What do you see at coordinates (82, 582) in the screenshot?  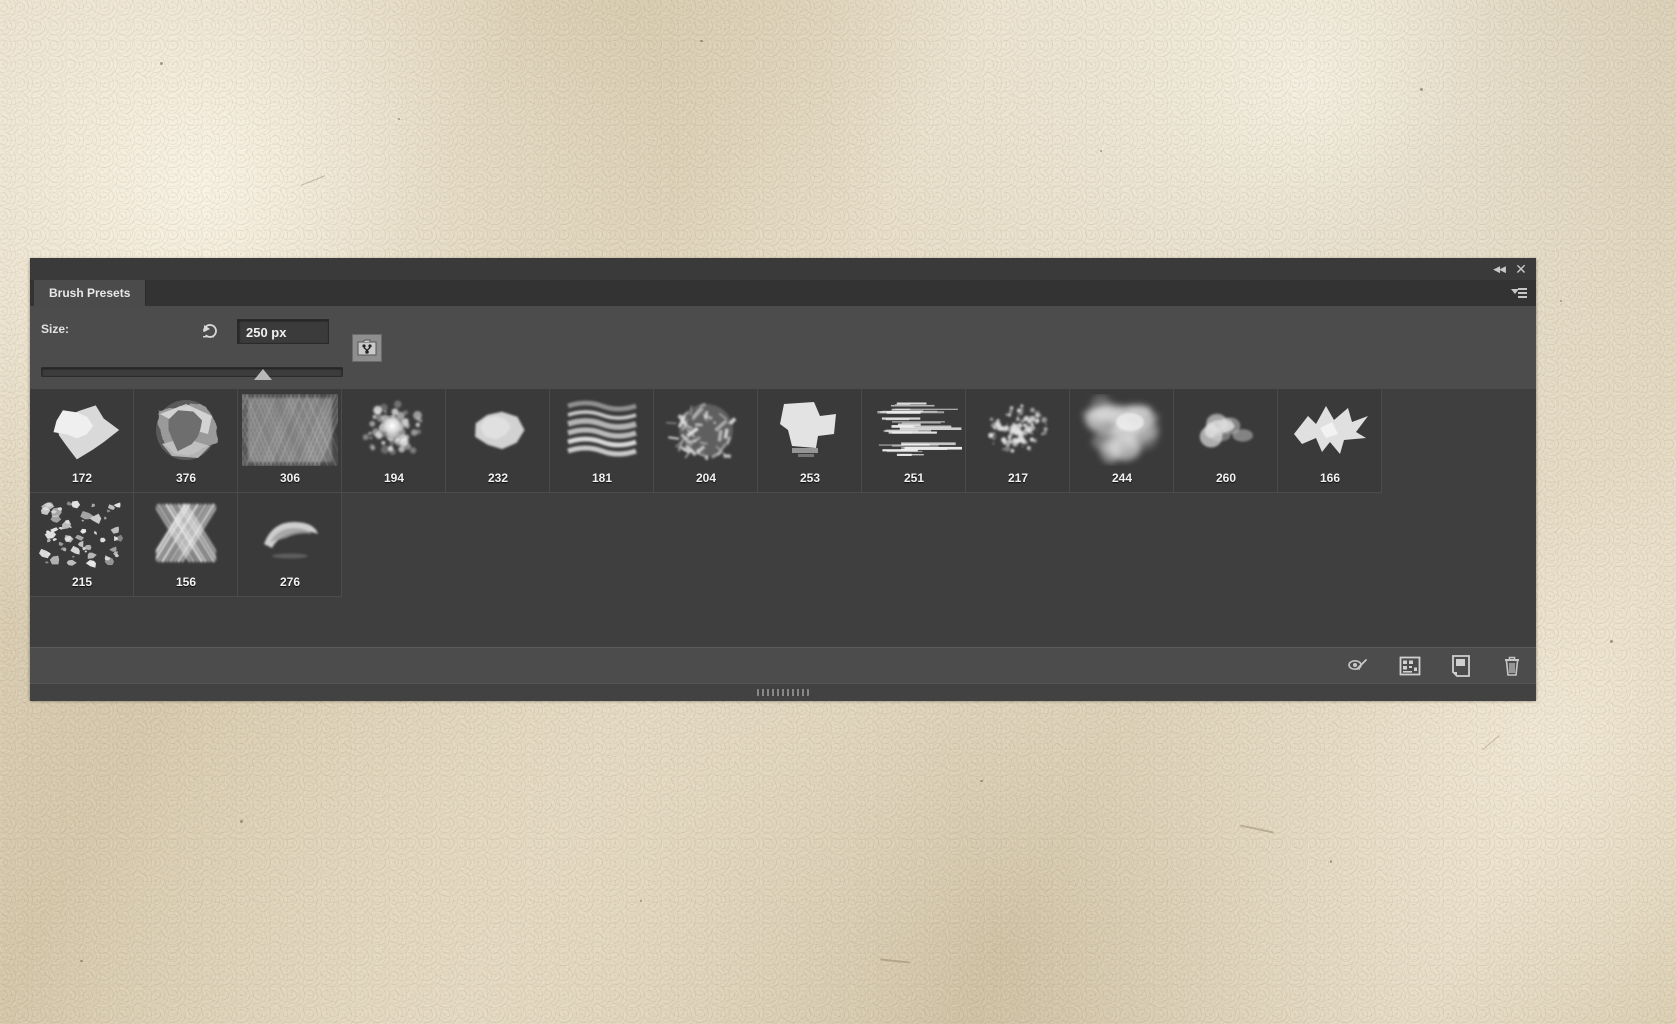 I see `brush-size-label: 215` at bounding box center [82, 582].